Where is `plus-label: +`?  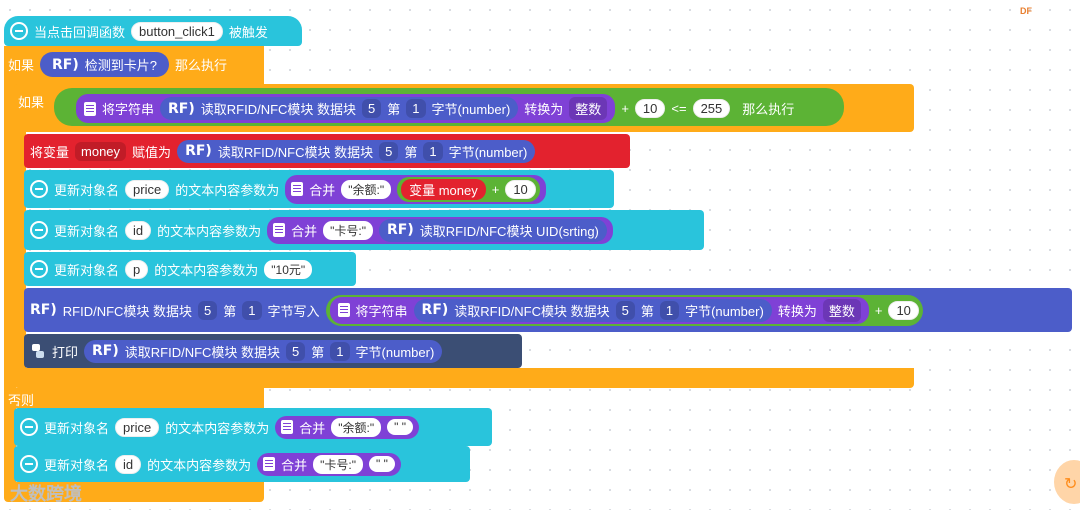 plus-label: + is located at coordinates (495, 189).